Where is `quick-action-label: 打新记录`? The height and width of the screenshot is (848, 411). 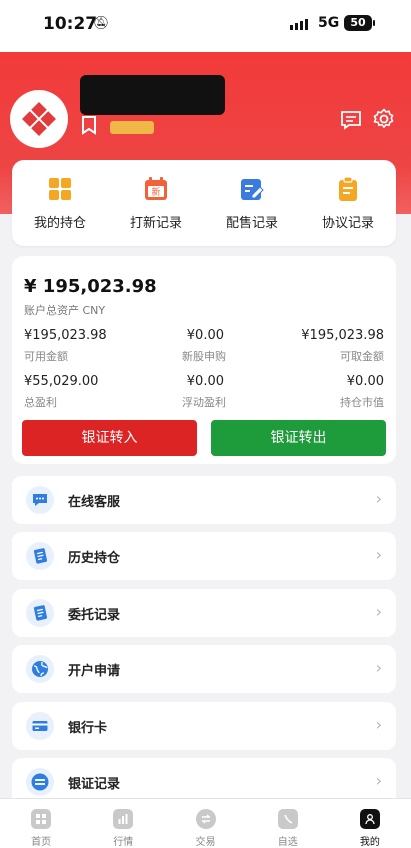
quick-action-label: 打新记录 is located at coordinates (155, 223).